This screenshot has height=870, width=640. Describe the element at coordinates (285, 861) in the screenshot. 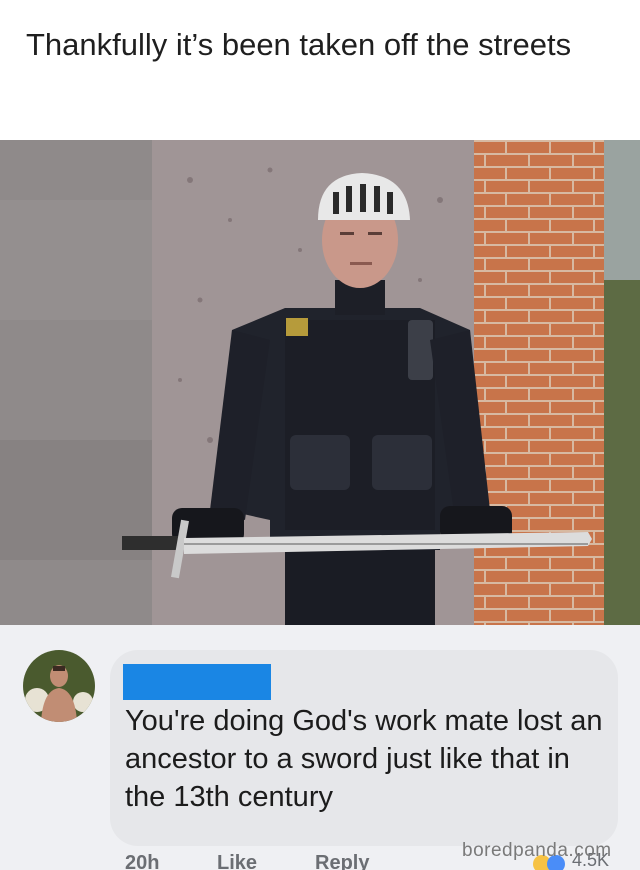

I see `comment-actions: 20h Like Reply` at that location.